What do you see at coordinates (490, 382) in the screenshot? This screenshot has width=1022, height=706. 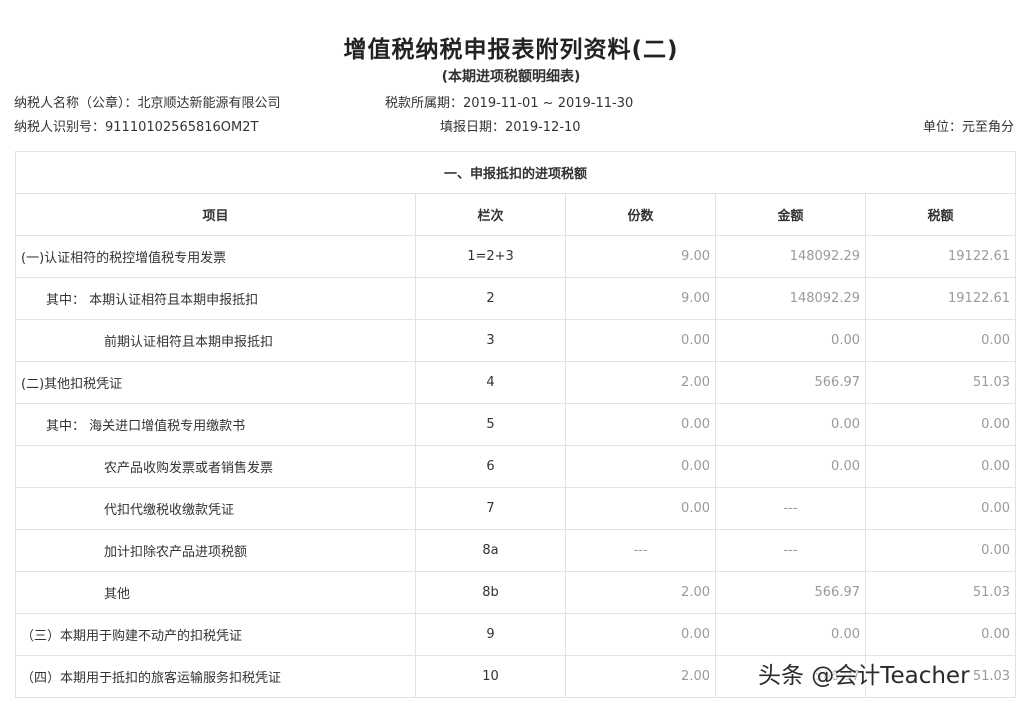 I see `row-line-no: 4` at bounding box center [490, 382].